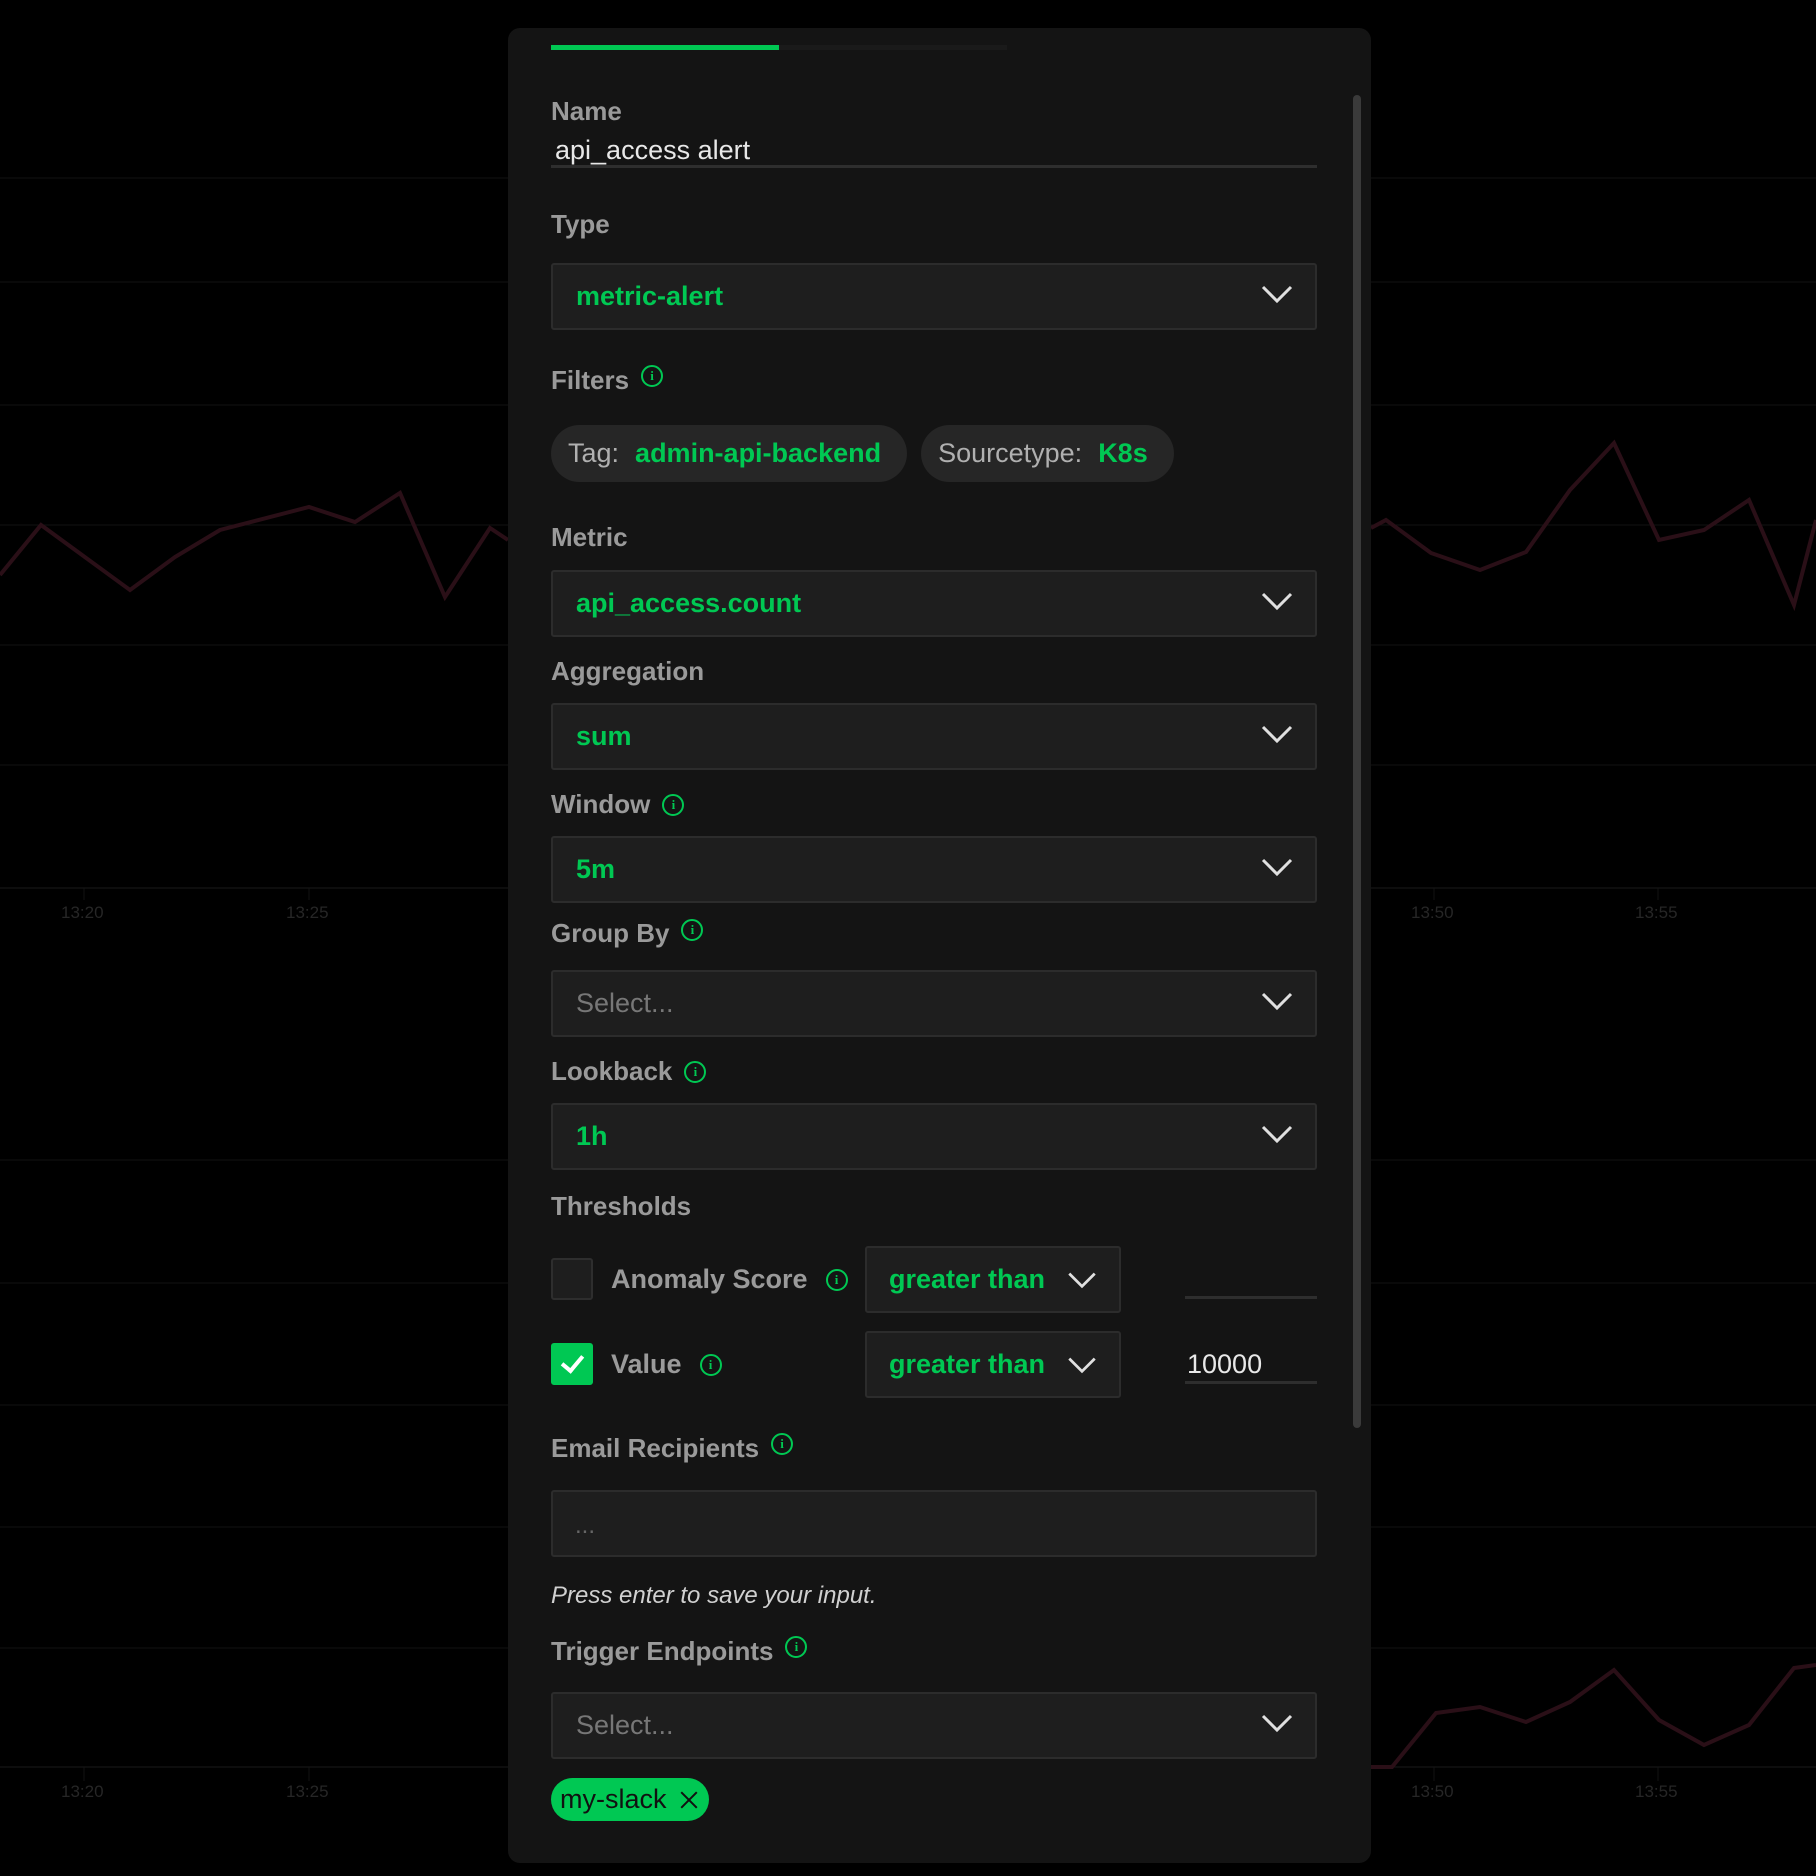 The image size is (1816, 1876). I want to click on anomaly-score-threshold-input, so click(1251, 1272).